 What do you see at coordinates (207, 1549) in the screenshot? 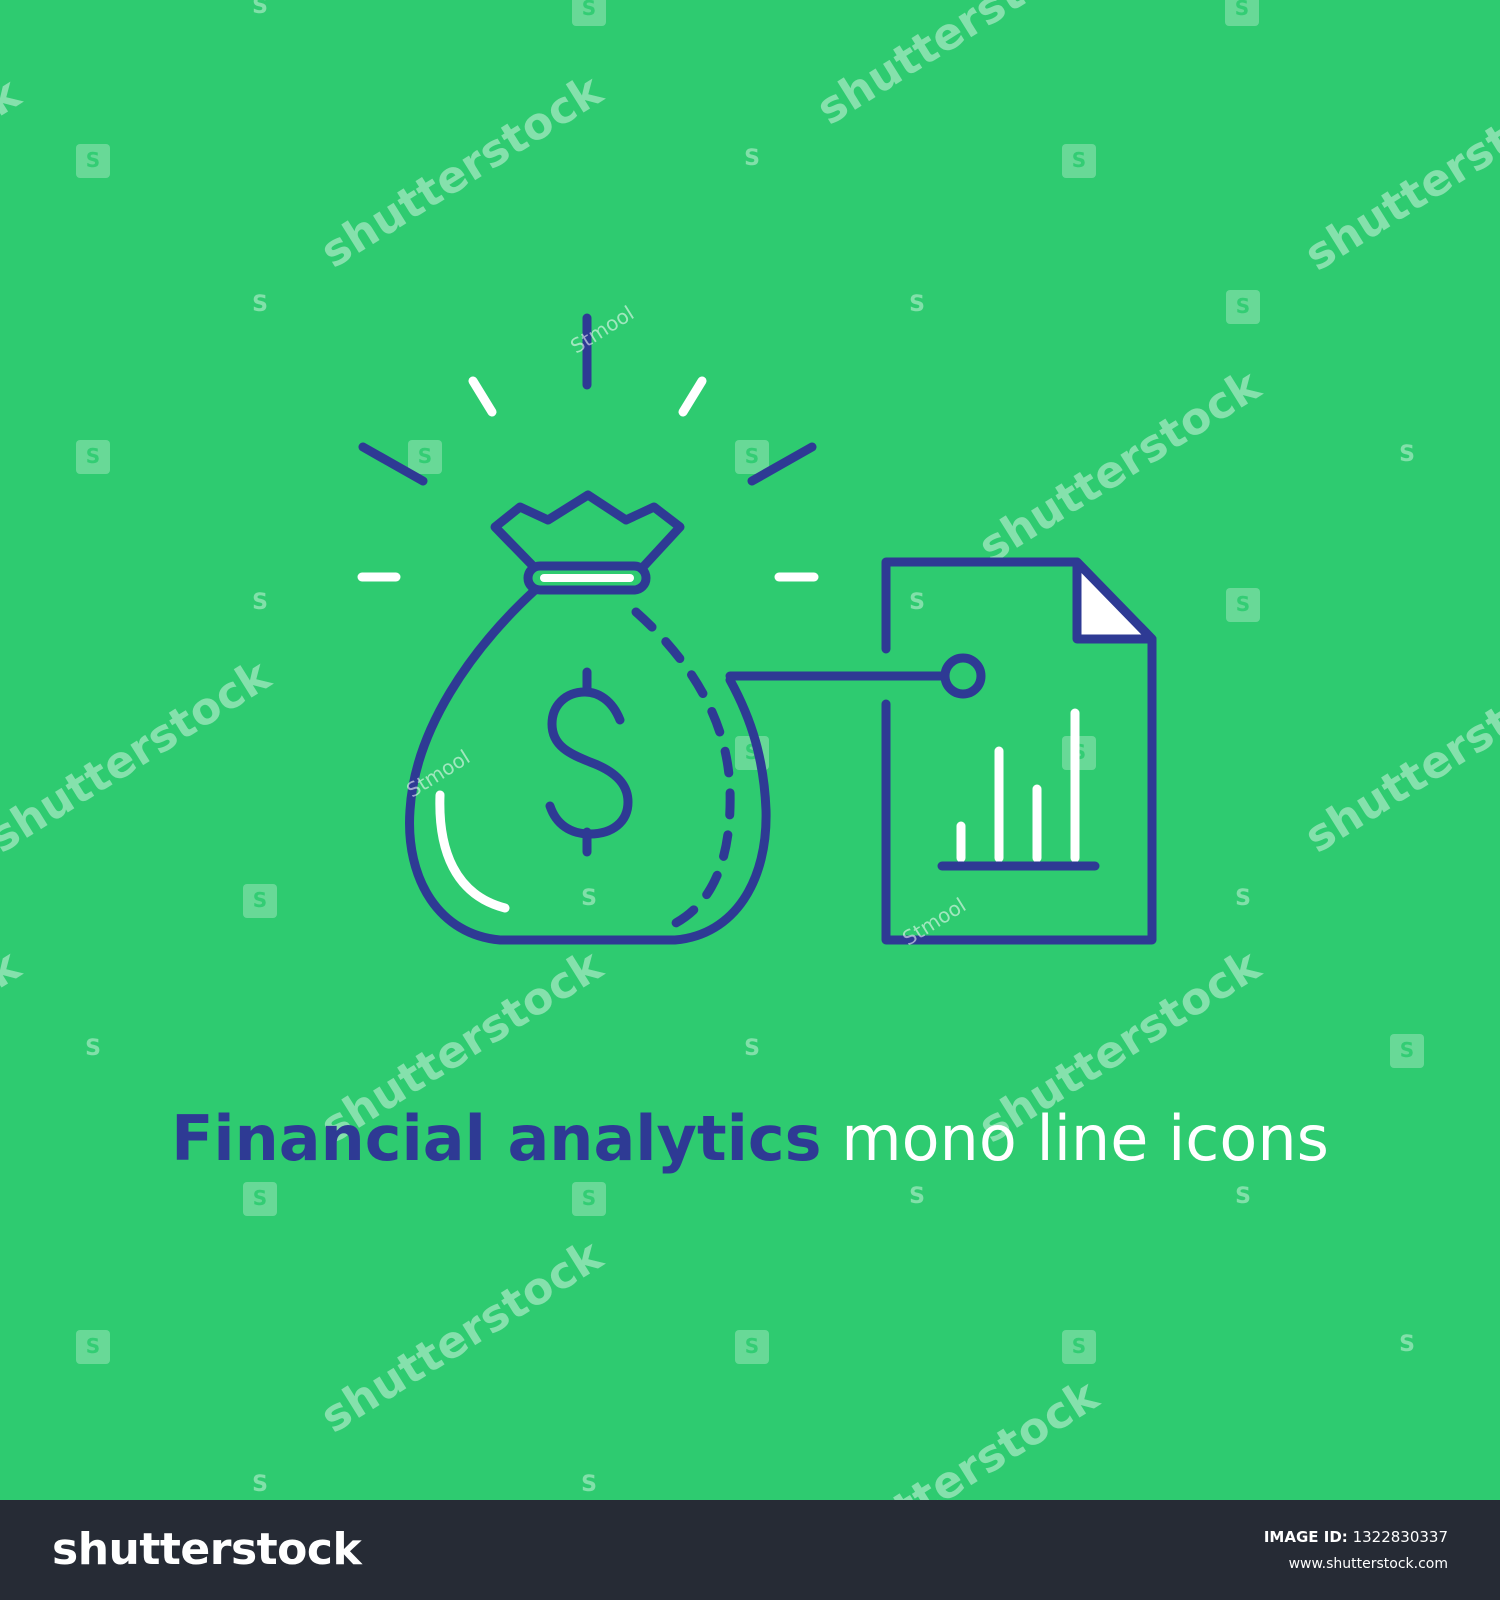
I see `shutterstock-logo: shutterstock` at bounding box center [207, 1549].